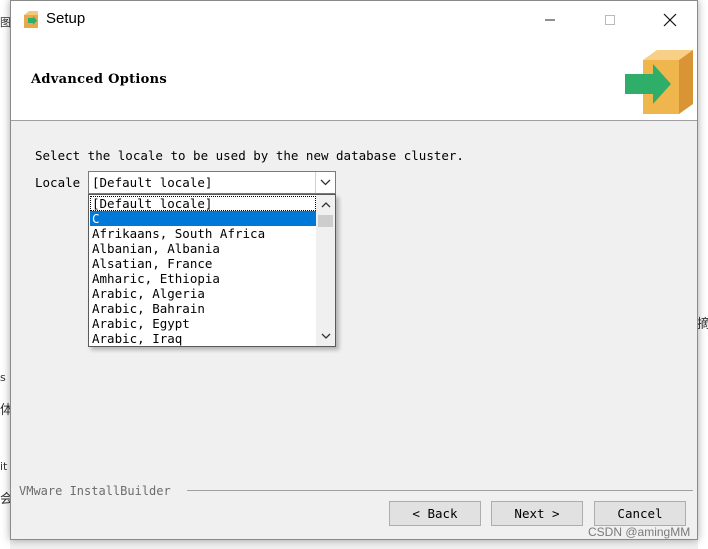 The height and width of the screenshot is (549, 708). I want to click on locale-option-selected: C, so click(203, 218).